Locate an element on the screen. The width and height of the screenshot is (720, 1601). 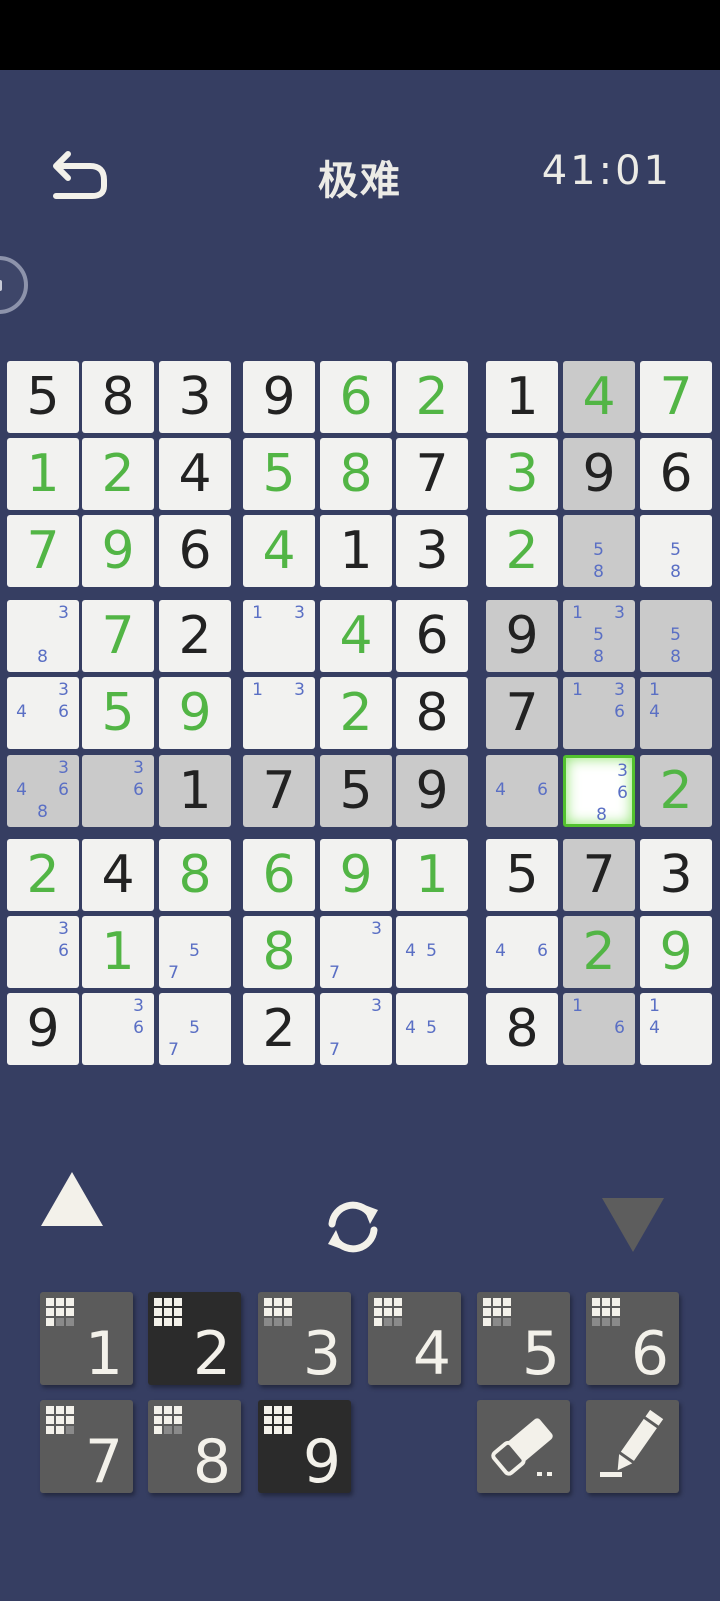
cell-r3c1: 7 is located at coordinates (43, 551).